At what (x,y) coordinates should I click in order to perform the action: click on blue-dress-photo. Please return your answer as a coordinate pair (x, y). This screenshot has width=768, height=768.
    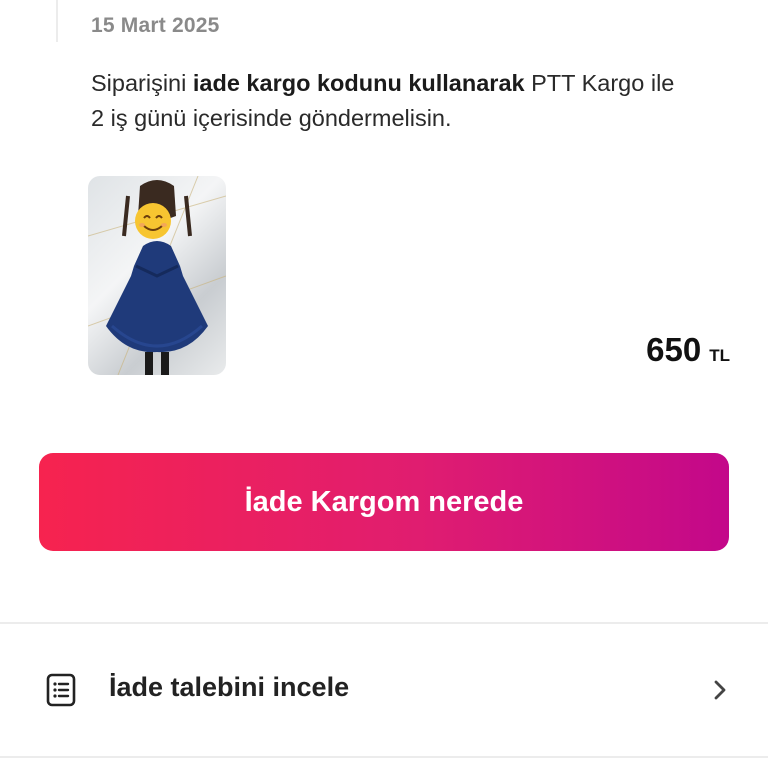
    Looking at the image, I should click on (157, 275).